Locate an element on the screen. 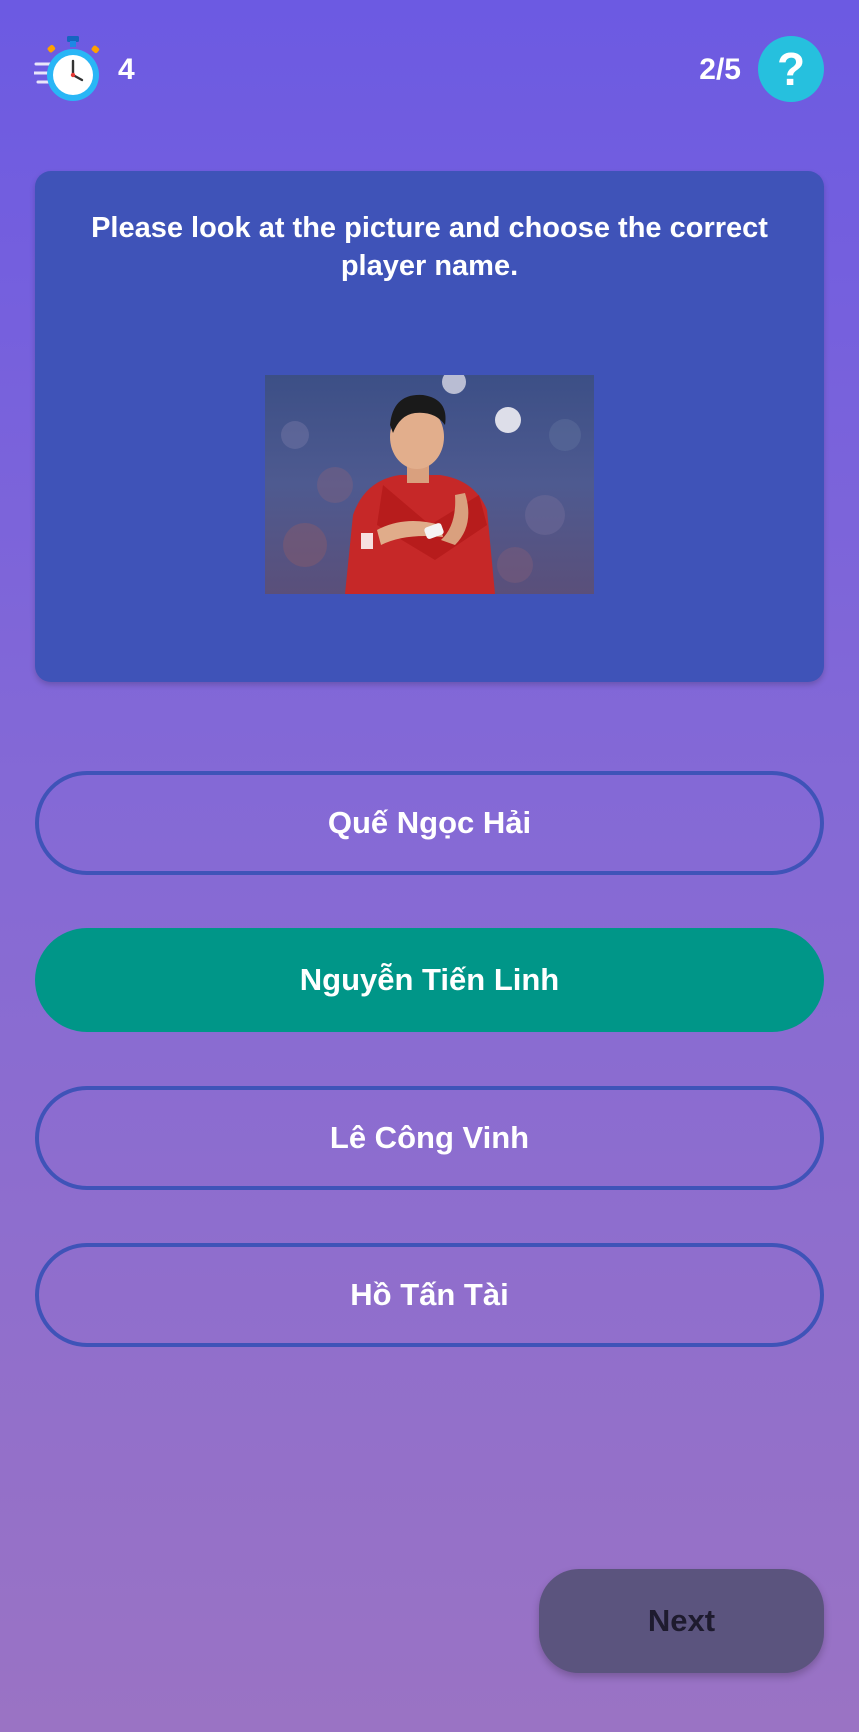  answer-option-1: Quế Ngọc Hải is located at coordinates (429, 823).